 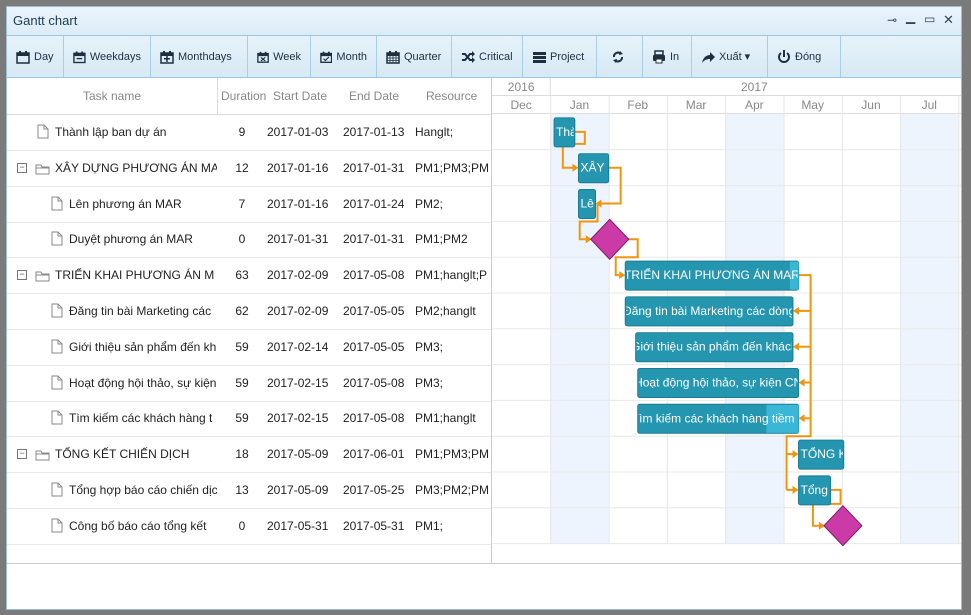 I want to click on minimize-icon: ▁, so click(x=910, y=17).